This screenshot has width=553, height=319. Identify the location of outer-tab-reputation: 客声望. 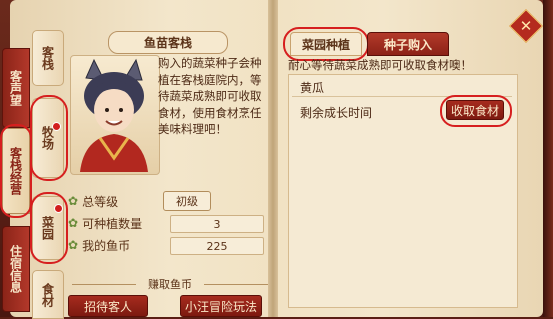
(16, 88).